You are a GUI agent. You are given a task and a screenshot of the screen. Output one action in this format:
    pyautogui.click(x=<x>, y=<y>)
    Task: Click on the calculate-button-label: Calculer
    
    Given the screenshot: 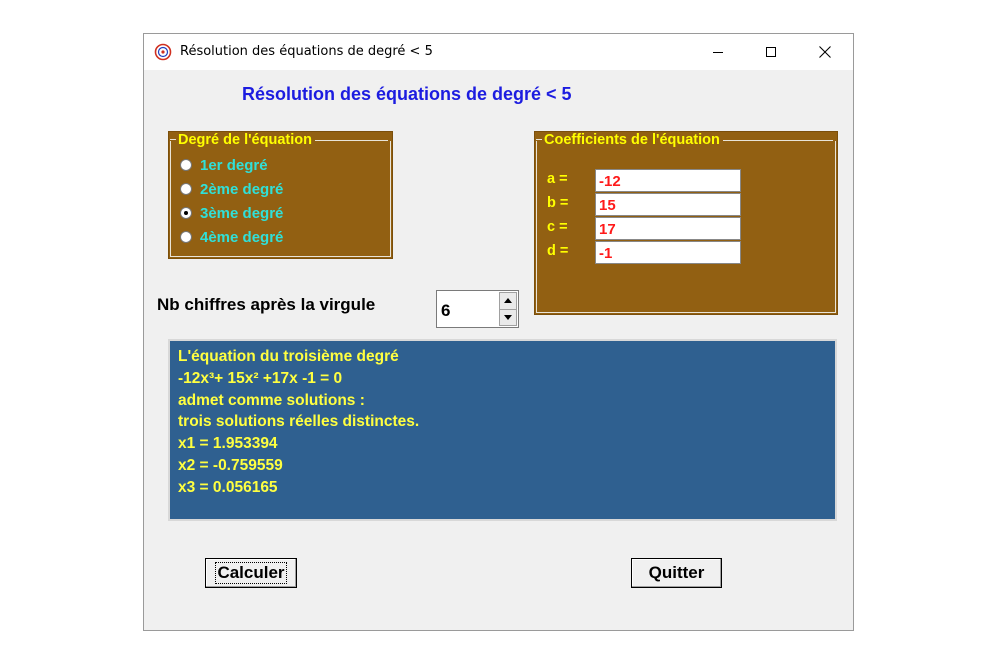 What is the action you would take?
    pyautogui.click(x=251, y=573)
    